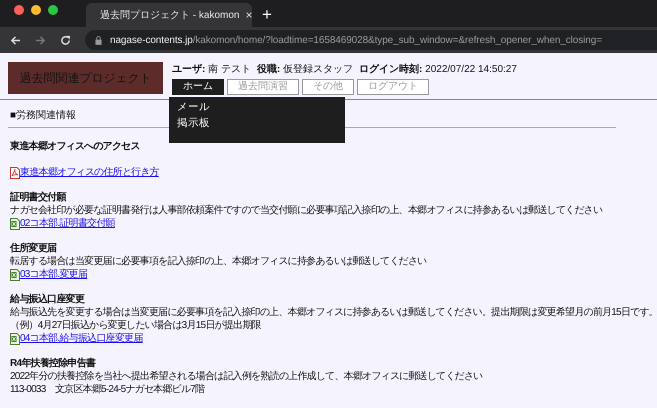 Image resolution: width=657 pixels, height=408 pixels. I want to click on info-value: 2022/07/22 14:50:27, so click(471, 69).